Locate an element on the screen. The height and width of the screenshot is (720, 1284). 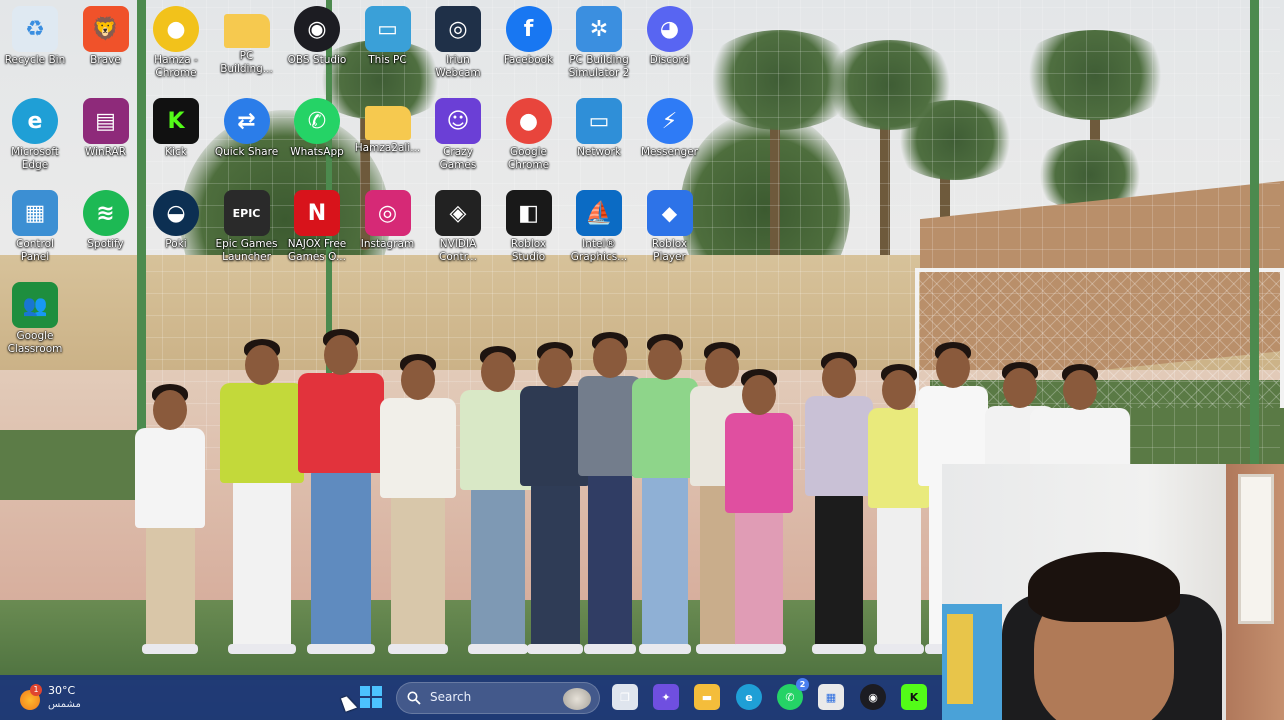
desktop-icon: ☺ Crazy Games is located at coordinates (458, 137).